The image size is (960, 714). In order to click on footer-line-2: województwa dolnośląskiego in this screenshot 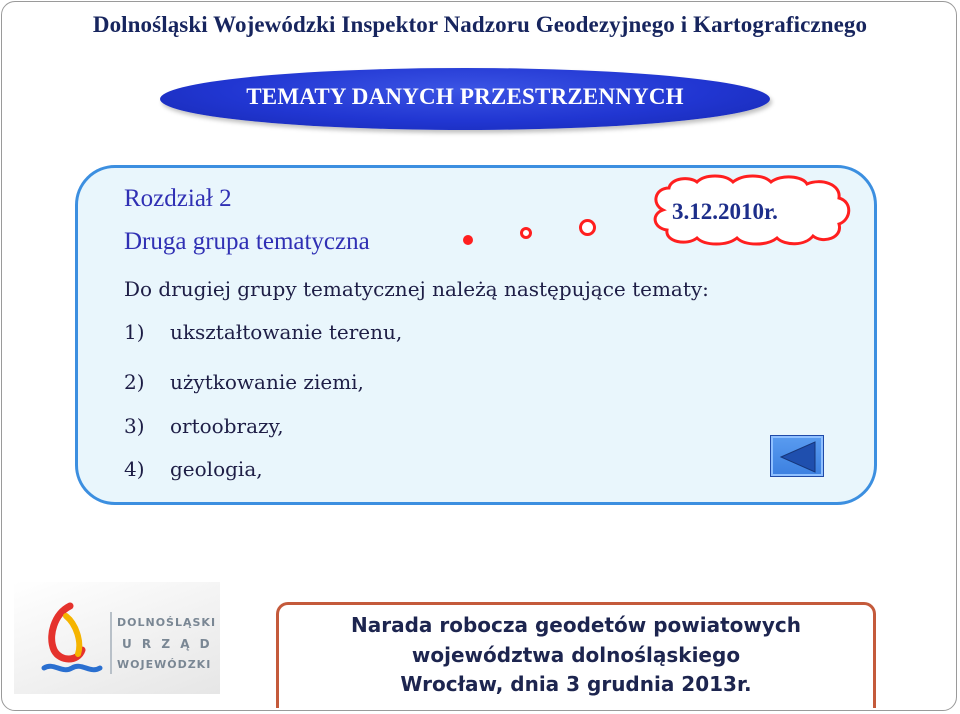, I will do `click(576, 655)`.